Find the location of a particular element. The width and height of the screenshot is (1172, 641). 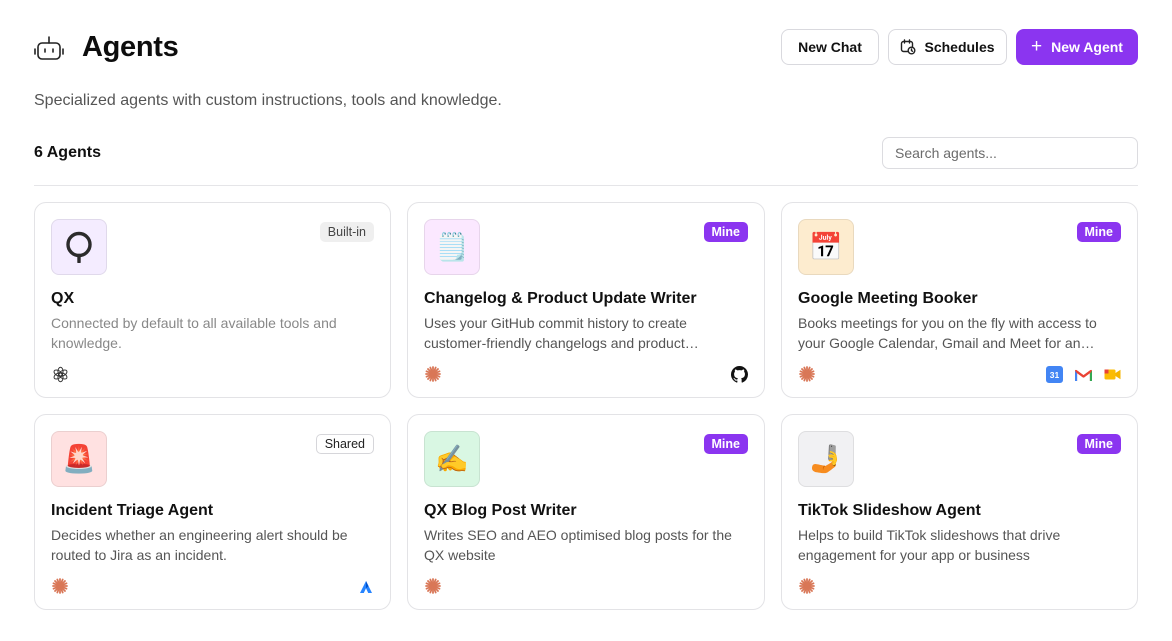

openai-icon is located at coordinates (60, 374).